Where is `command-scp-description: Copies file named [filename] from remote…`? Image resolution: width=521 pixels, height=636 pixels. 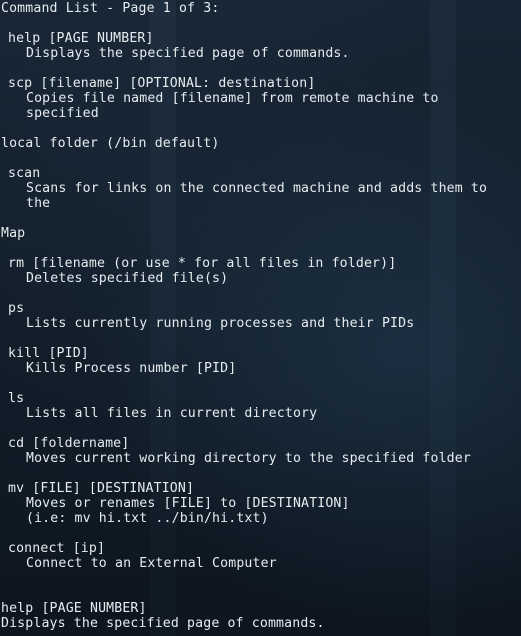
command-scp-description: Copies file named [filename] from remote… is located at coordinates (232, 98).